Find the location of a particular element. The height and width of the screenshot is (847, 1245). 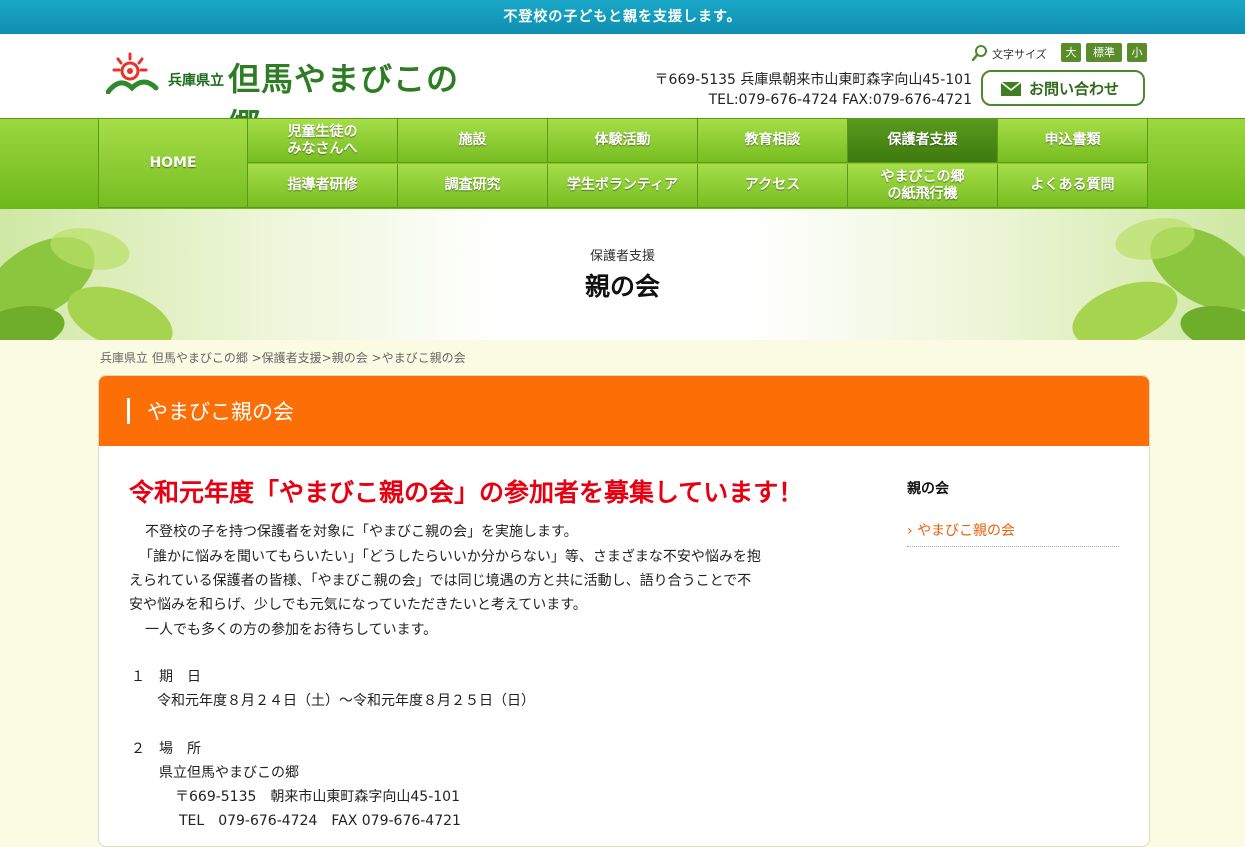

panel-heading: やまびこ親の会 is located at coordinates (220, 412).